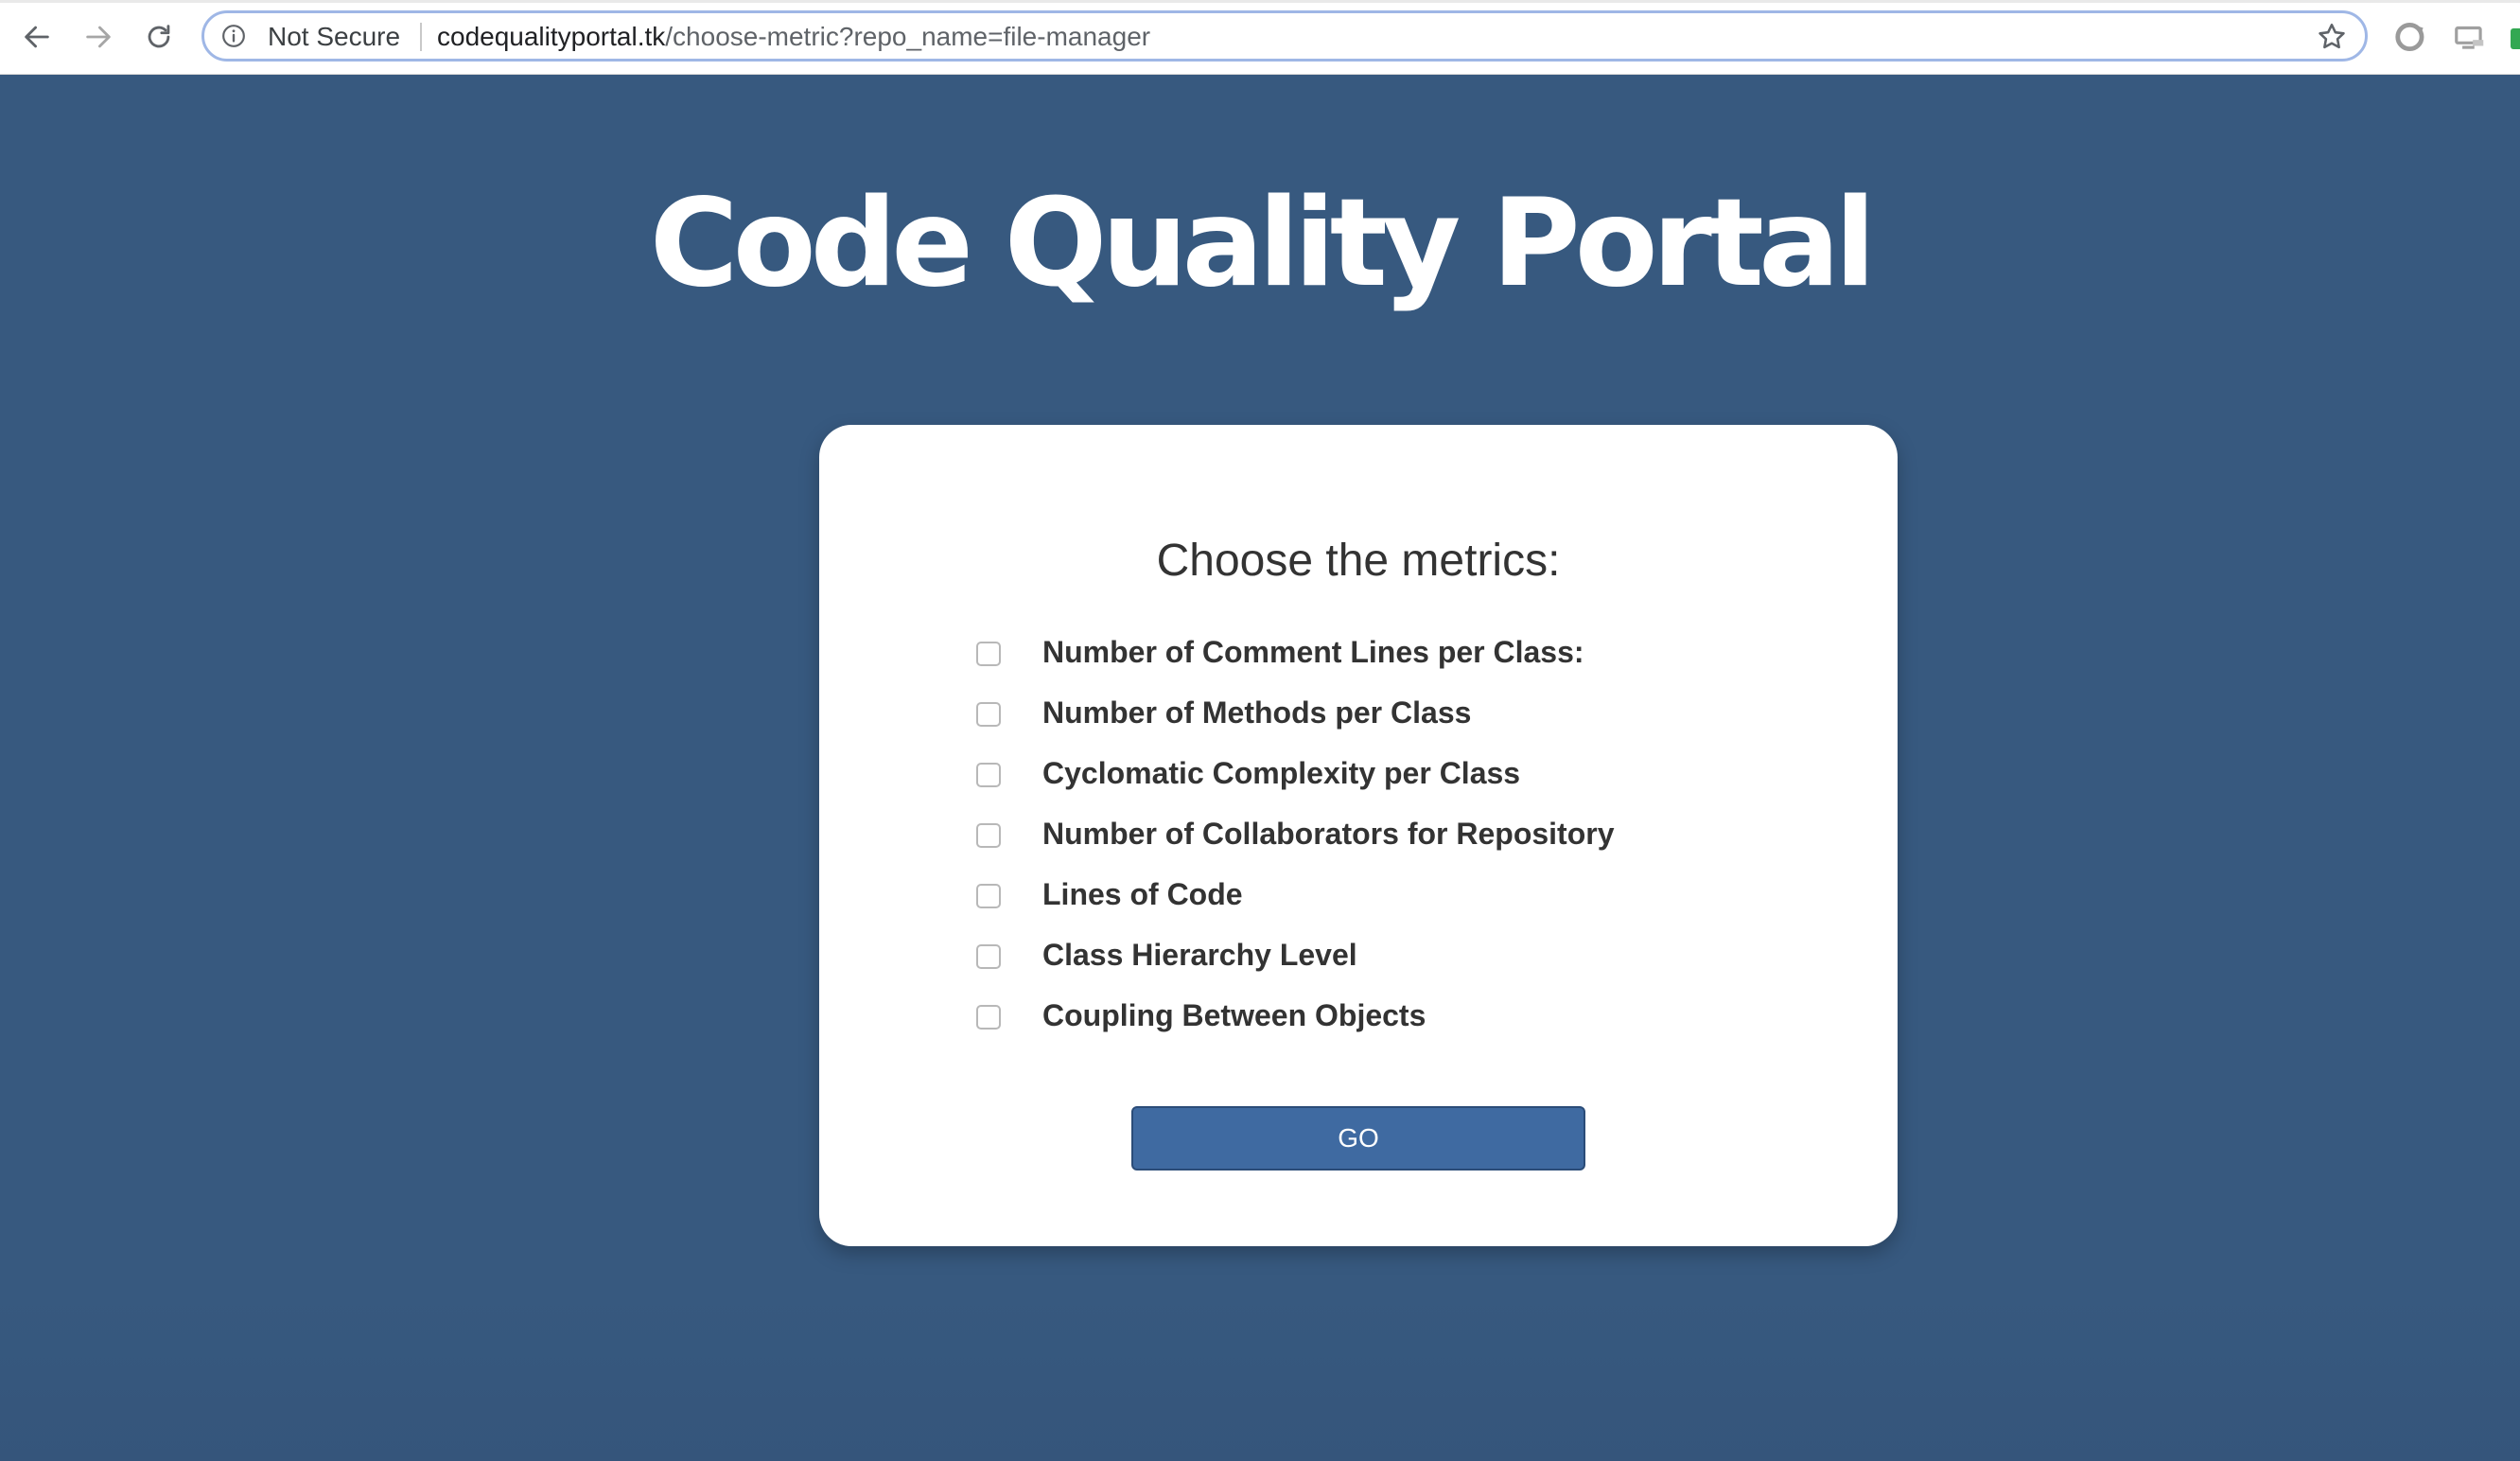 This screenshot has width=2520, height=1461. Describe the element at coordinates (1257, 712) in the screenshot. I see `metric-label: Number of Methods per Class` at that location.